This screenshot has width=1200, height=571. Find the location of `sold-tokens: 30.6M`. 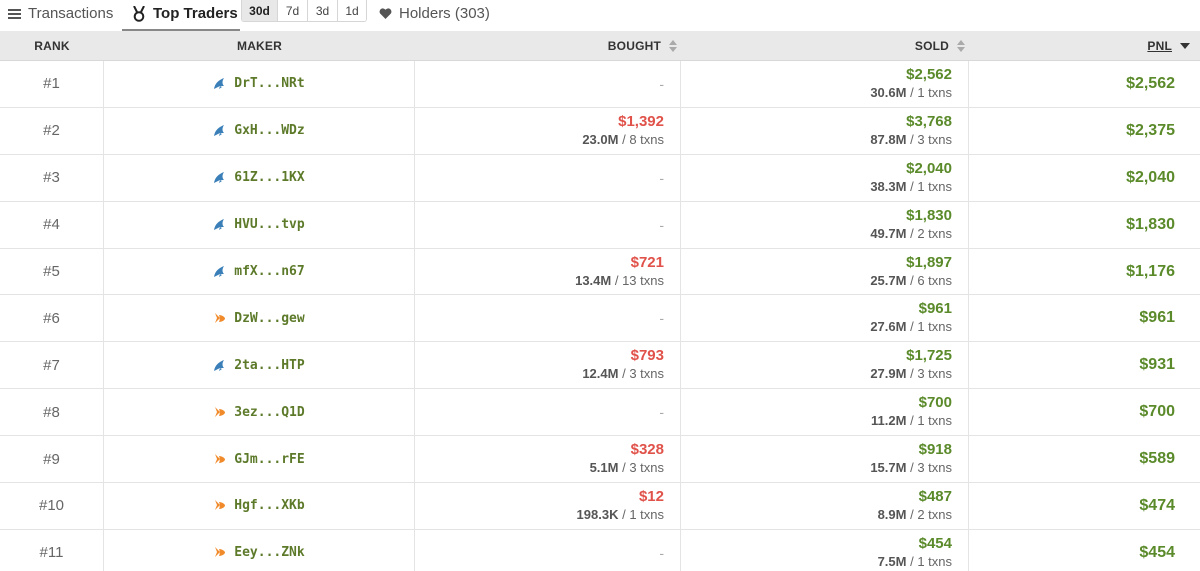

sold-tokens: 30.6M is located at coordinates (888, 92).